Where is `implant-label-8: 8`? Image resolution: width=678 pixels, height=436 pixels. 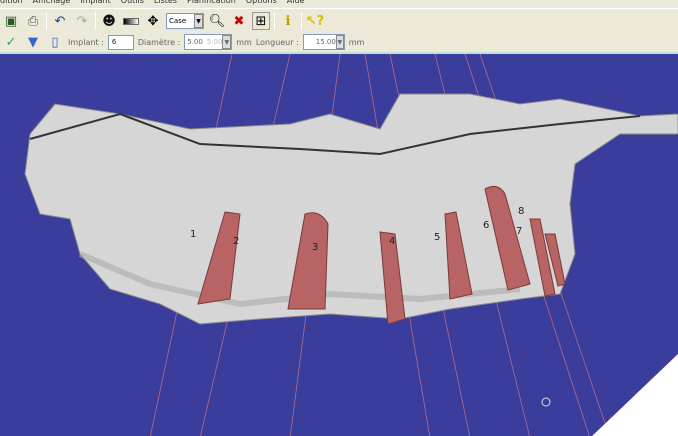 implant-label-8: 8 is located at coordinates (521, 211).